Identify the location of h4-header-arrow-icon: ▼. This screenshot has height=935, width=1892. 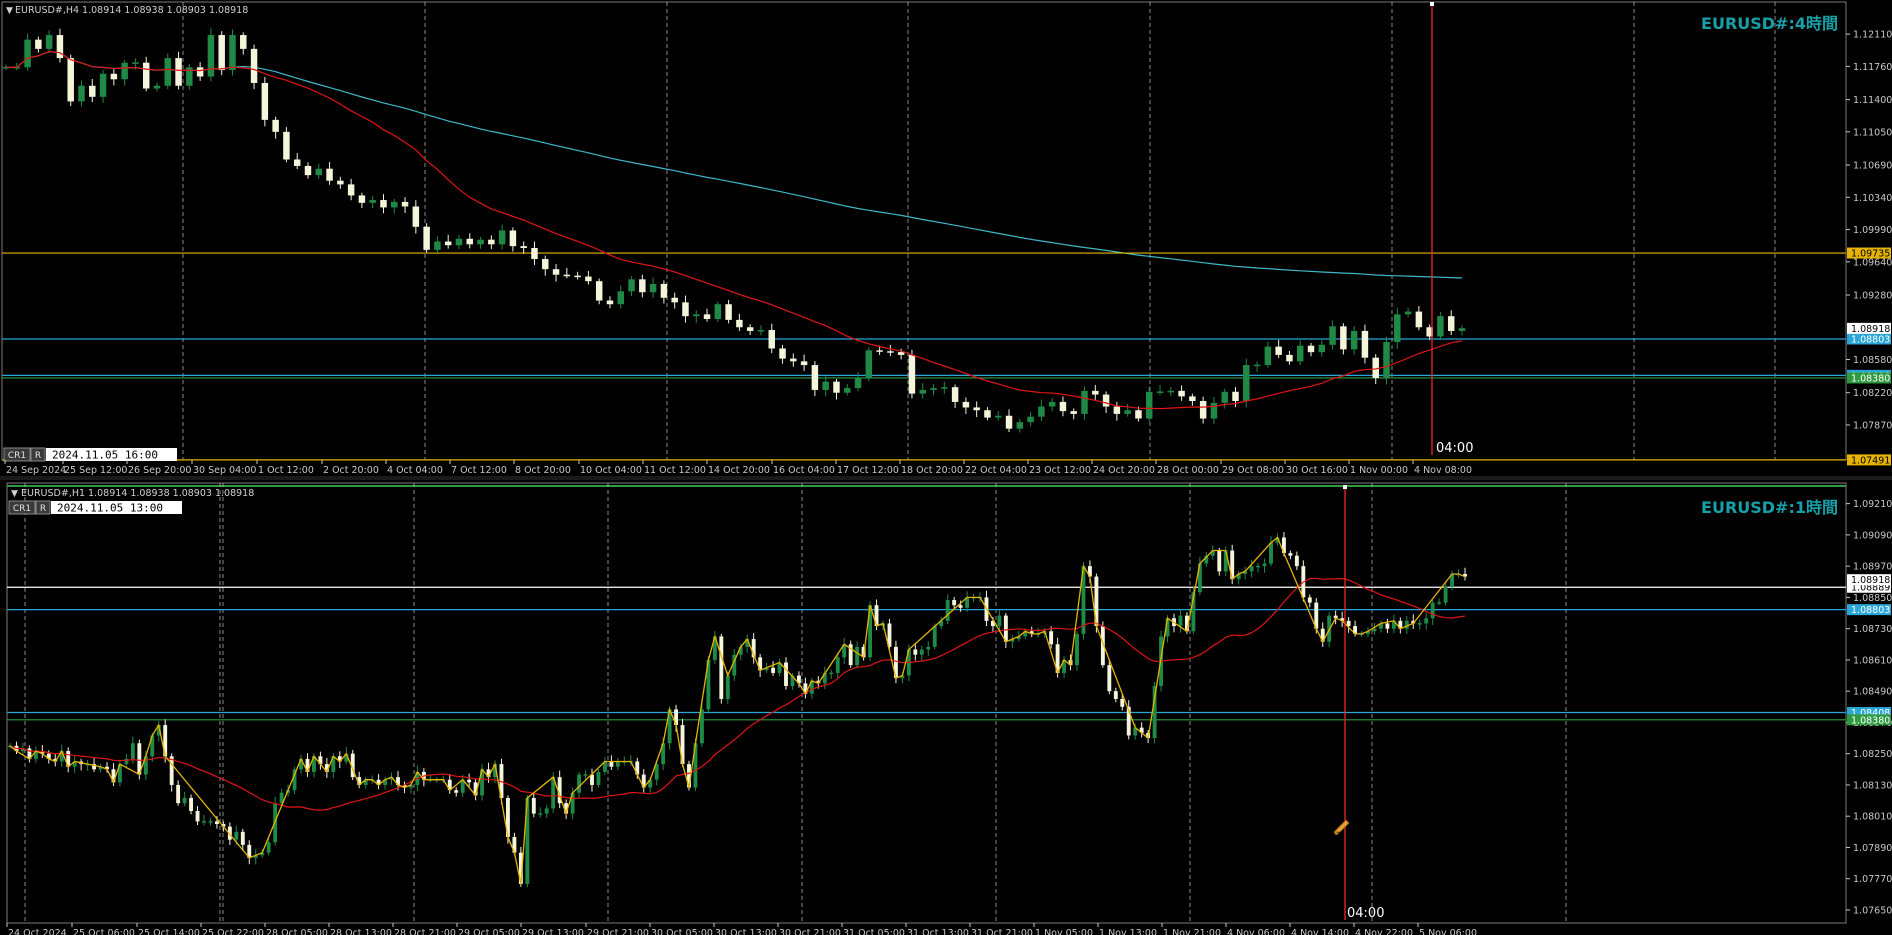
(9, 11).